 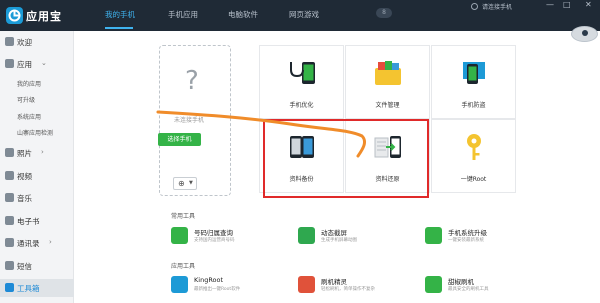 I want to click on common-tools-title: 常用工具, so click(x=183, y=216).